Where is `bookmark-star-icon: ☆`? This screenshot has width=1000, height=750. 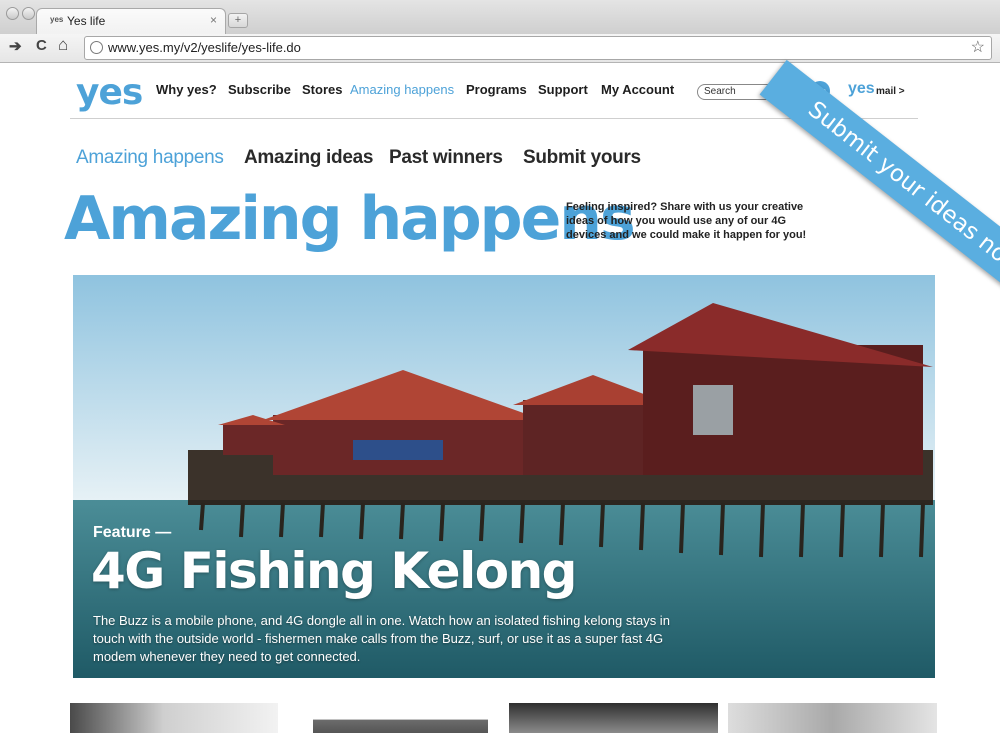
bookmark-star-icon: ☆ is located at coordinates (978, 47).